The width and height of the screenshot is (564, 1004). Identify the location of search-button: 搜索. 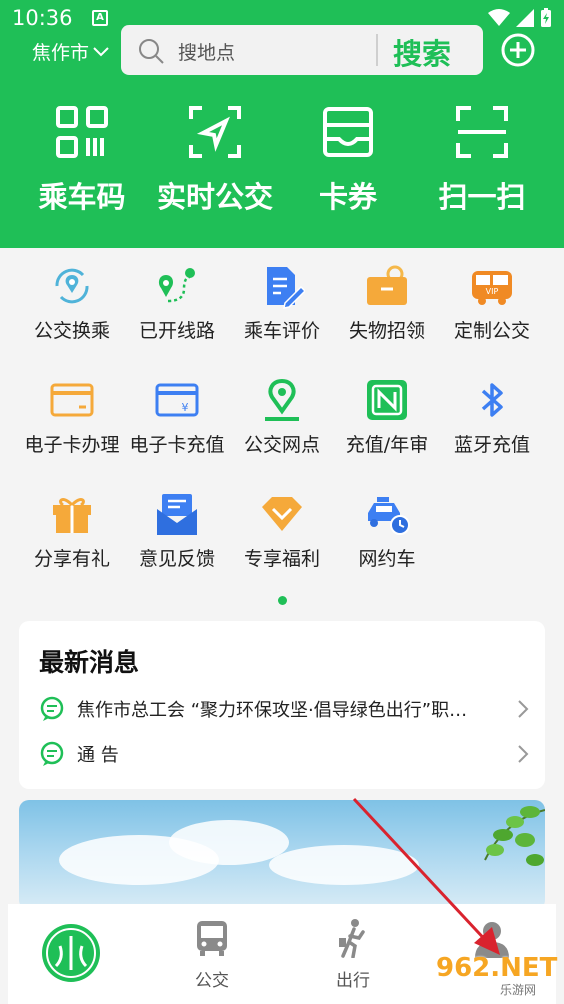
(422, 52).